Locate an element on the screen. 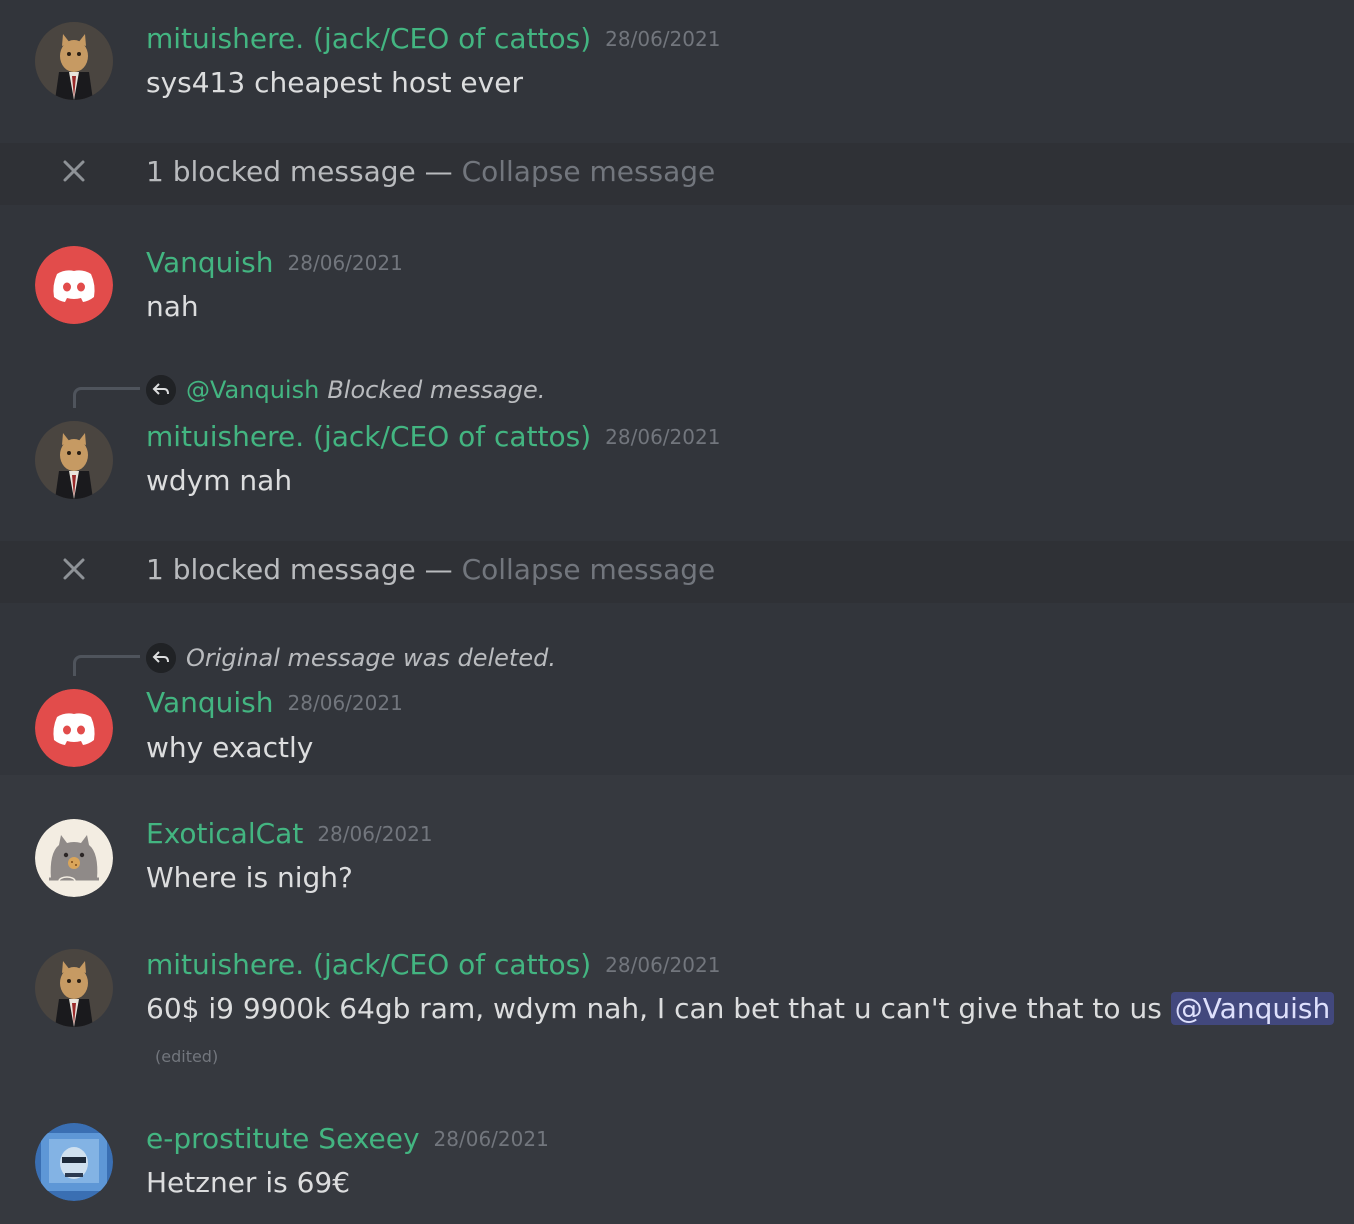 The height and width of the screenshot is (1224, 1354). message-text: nah is located at coordinates (172, 306).